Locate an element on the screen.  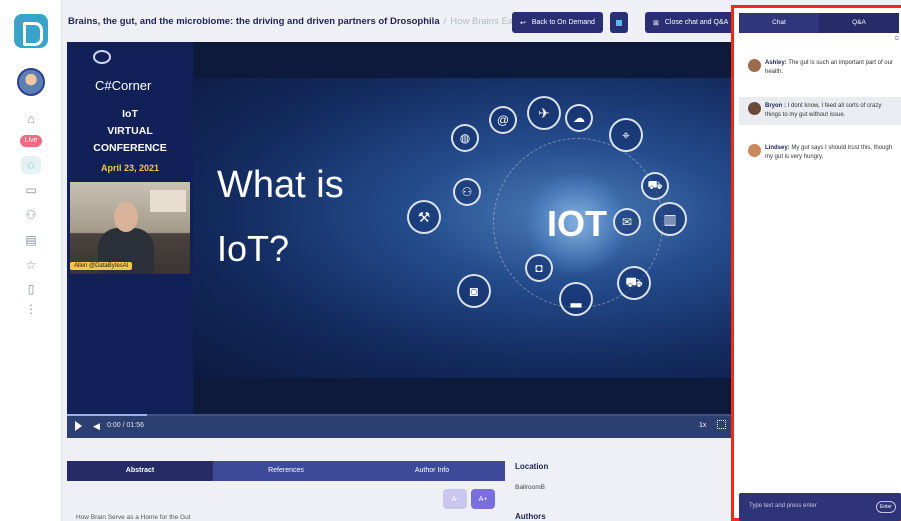
info-tabs: Abstract References Author Info is located at coordinates (286, 471).